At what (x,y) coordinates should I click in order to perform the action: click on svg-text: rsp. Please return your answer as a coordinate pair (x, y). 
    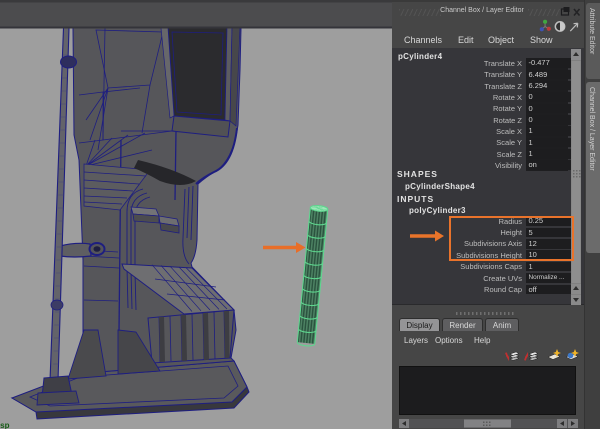
    Looking at the image, I should click on (5, 425).